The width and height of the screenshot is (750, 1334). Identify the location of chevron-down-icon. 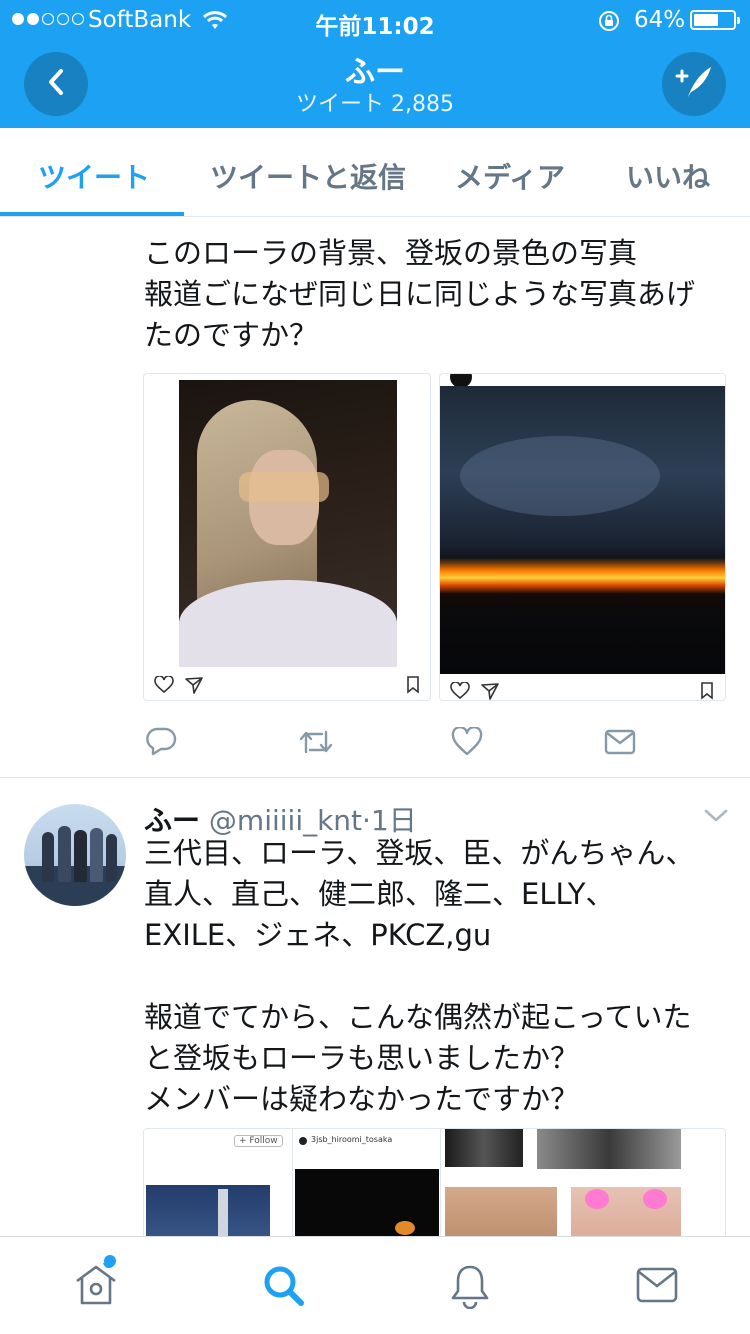
(716, 818).